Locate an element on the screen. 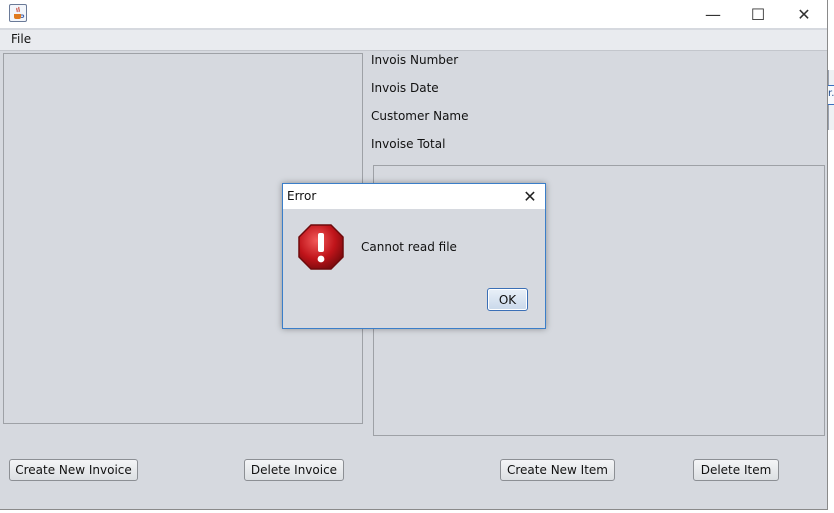 The image size is (834, 513). window-titlebar: — ☐ ✕ is located at coordinates (413, 14).